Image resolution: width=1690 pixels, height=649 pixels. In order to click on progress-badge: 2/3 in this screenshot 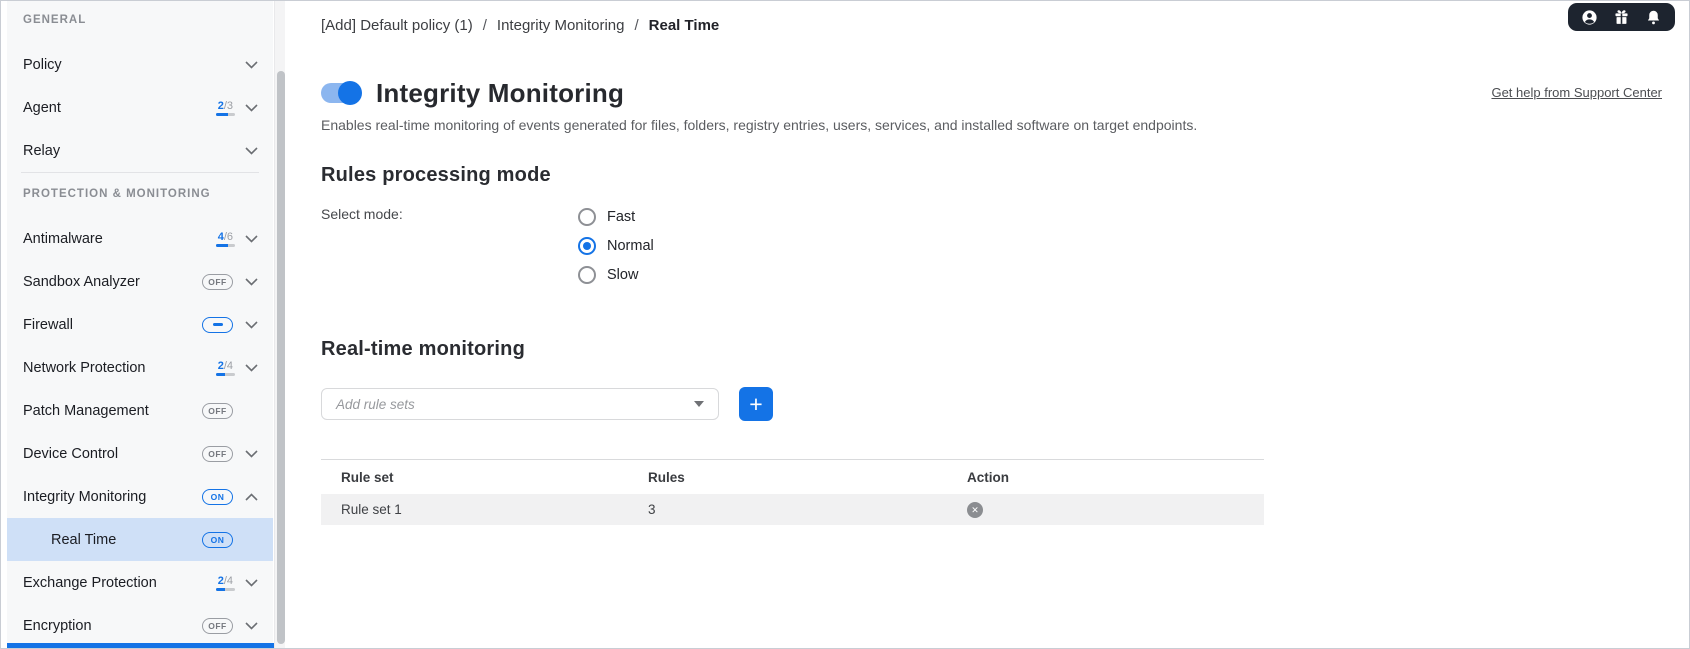, I will do `click(225, 108)`.